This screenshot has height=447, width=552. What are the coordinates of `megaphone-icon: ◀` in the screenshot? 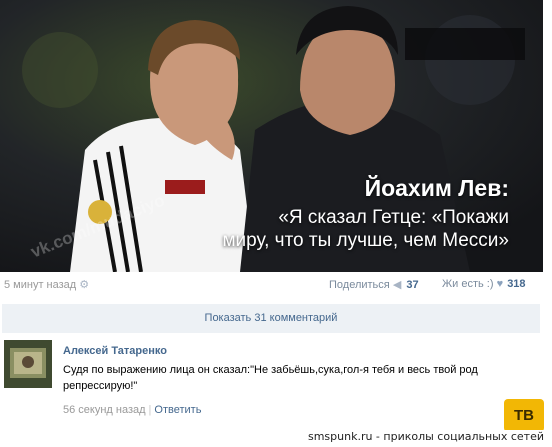 It's located at (397, 285).